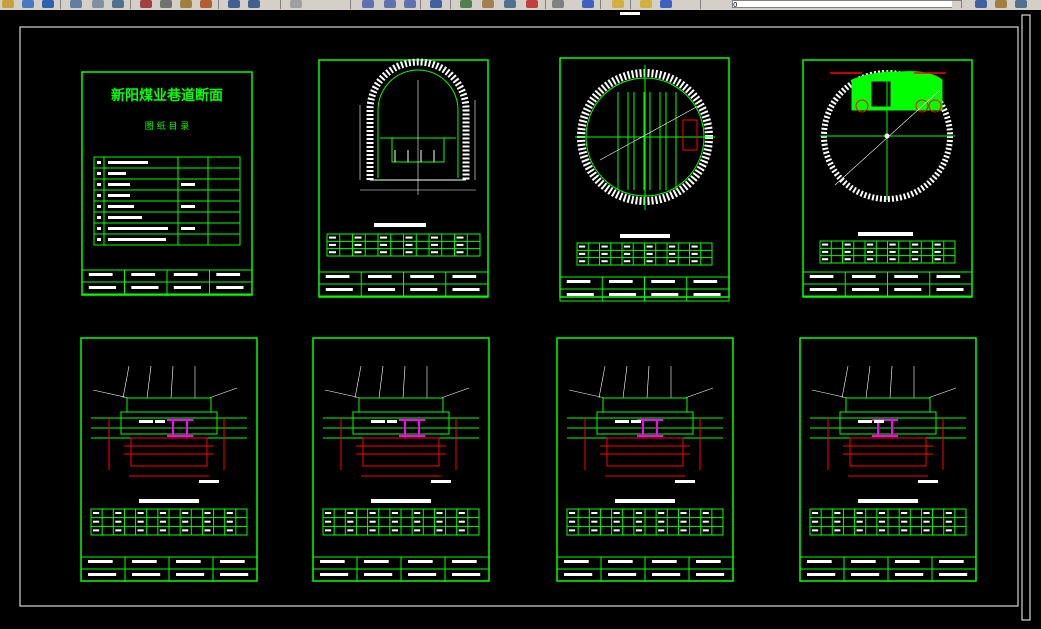  What do you see at coordinates (532, 4) in the screenshot?
I see `markup-icon` at bounding box center [532, 4].